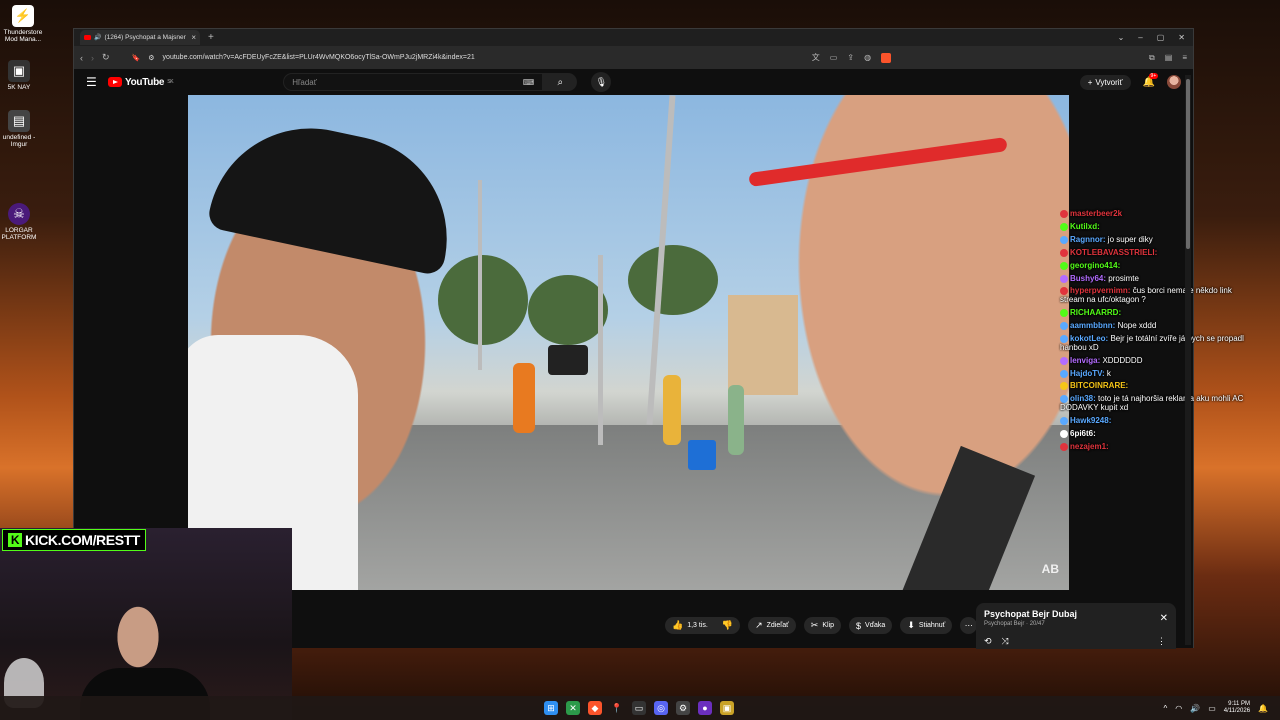 This screenshot has height=720, width=1280. Describe the element at coordinates (1263, 708) in the screenshot. I see `notifications-center-icon: 🔔` at that location.